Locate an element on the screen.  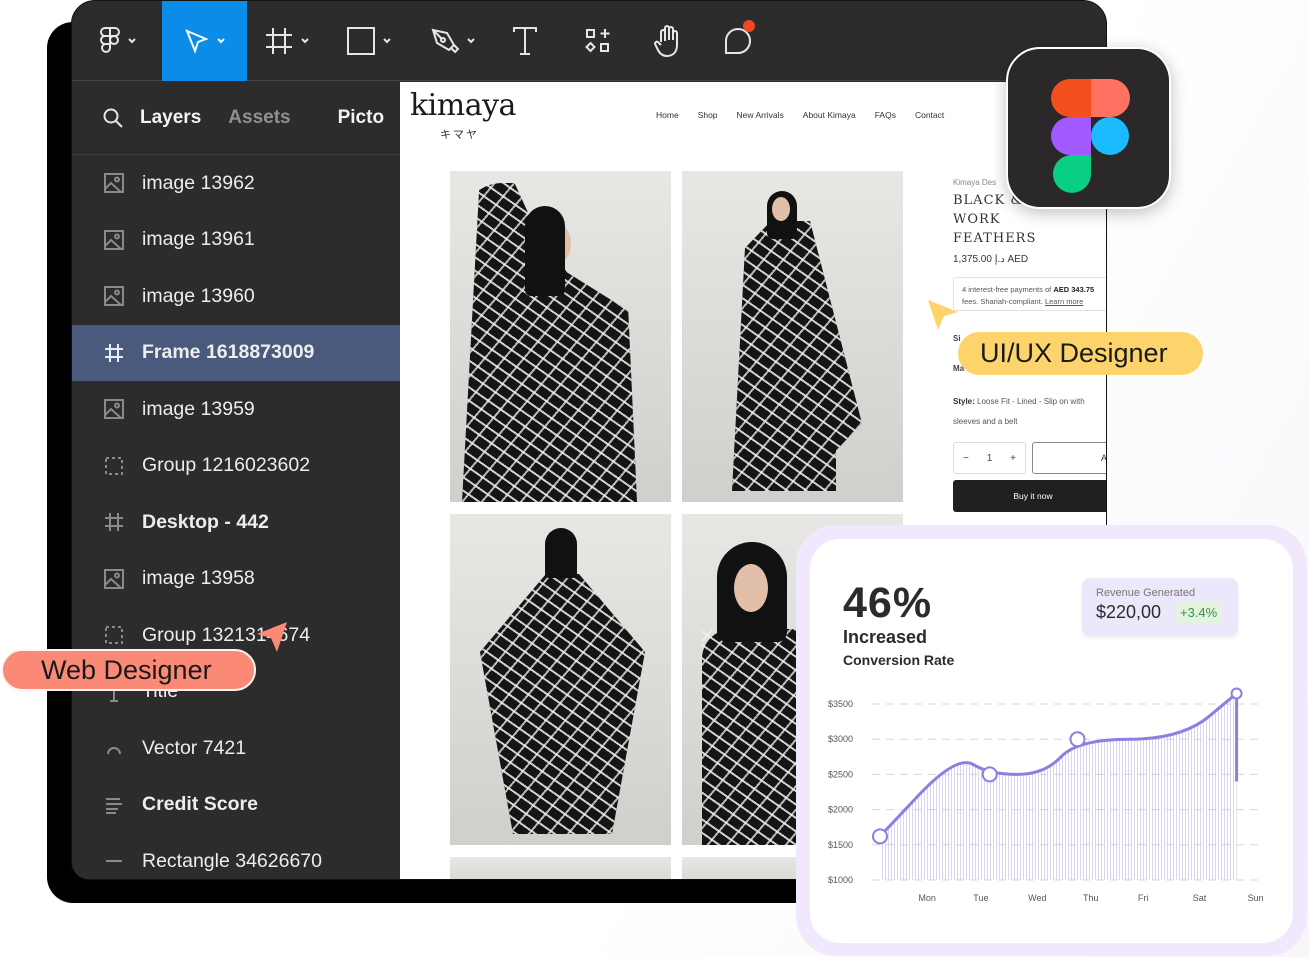
figma-logo-icon is located at coordinates (1090, 136).